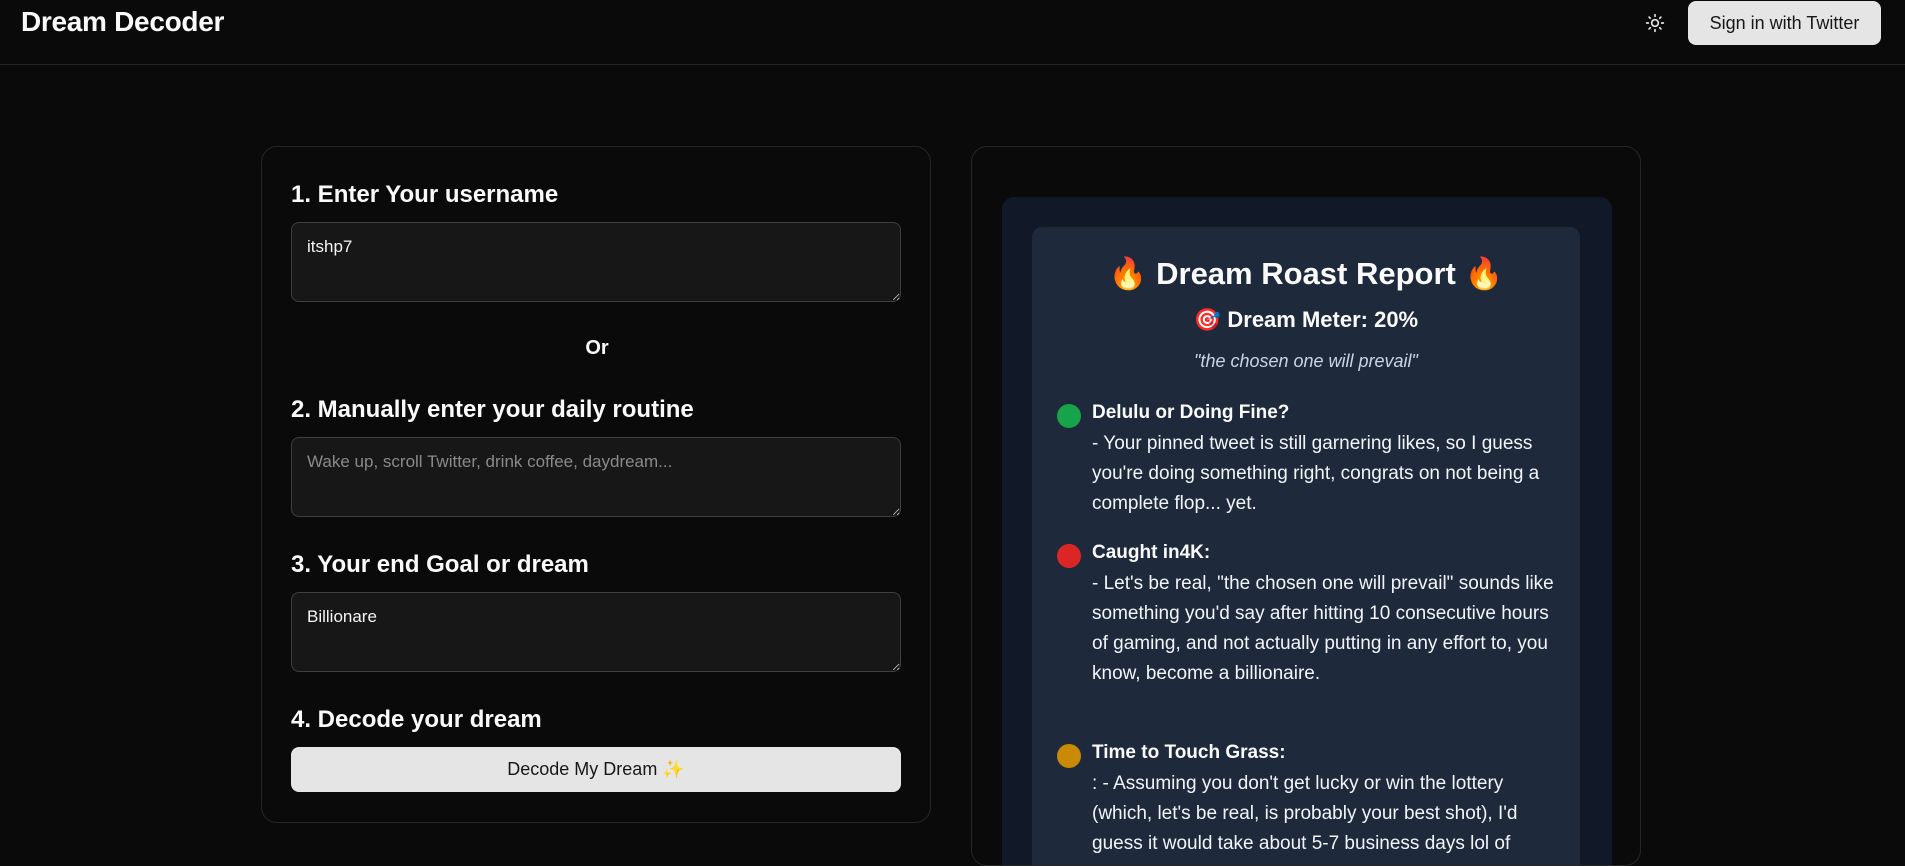  Describe the element at coordinates (440, 564) in the screenshot. I see `step3-label: 3. Your end Goal or dream` at that location.